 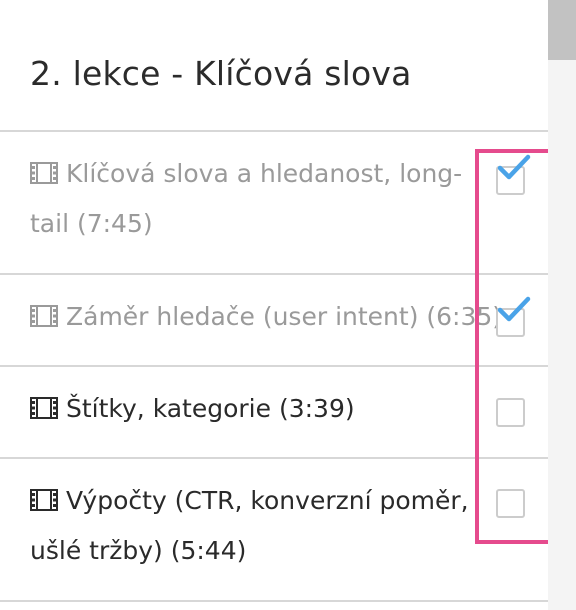 What do you see at coordinates (210, 408) in the screenshot?
I see `lesson-label: Štítky, kategorie (3:39)` at bounding box center [210, 408].